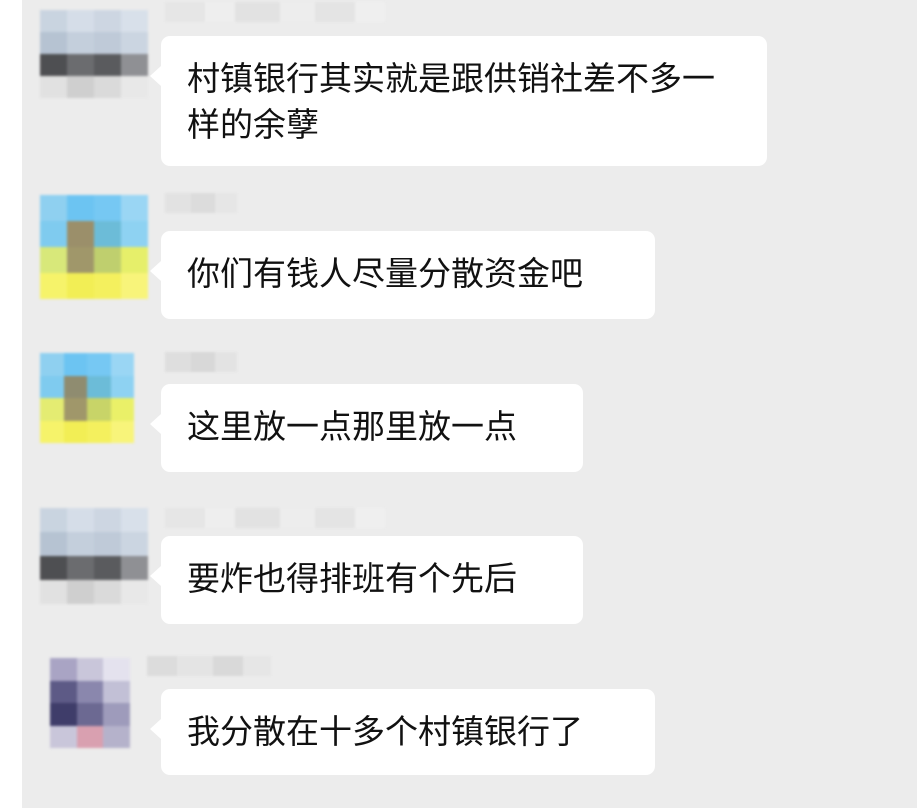 The width and height of the screenshot is (917, 808). I want to click on message-bubble: 村镇银行其实就是跟供销社差不多一样的余孽, so click(458, 101).